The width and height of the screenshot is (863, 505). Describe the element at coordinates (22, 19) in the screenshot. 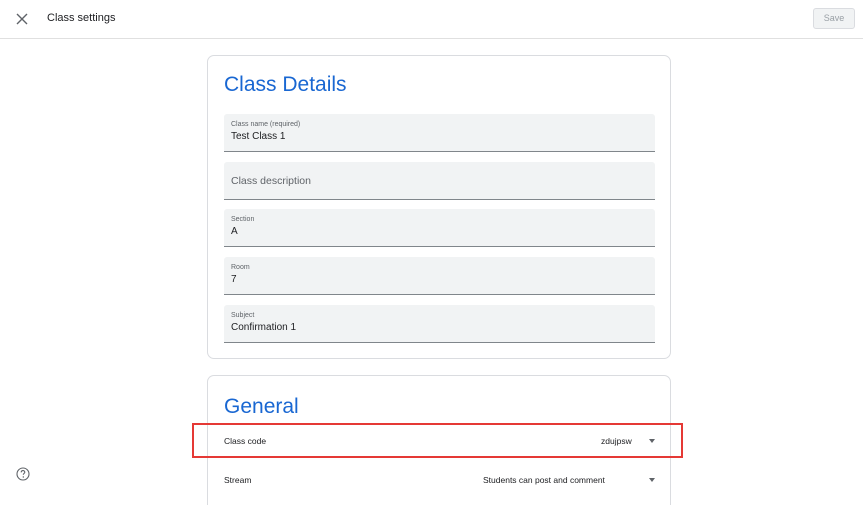

I see `close-icon` at that location.